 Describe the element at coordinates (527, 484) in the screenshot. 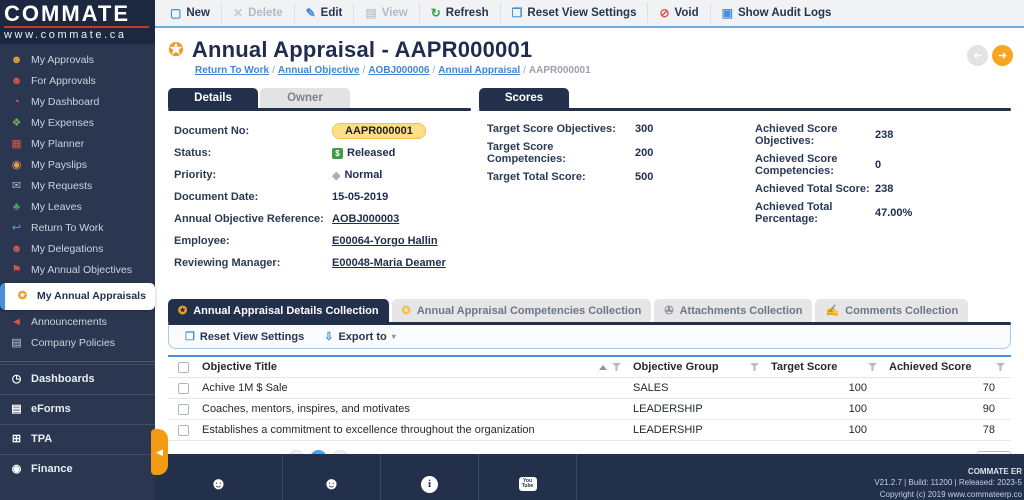

I see `youtube-icon: You Tube` at that location.